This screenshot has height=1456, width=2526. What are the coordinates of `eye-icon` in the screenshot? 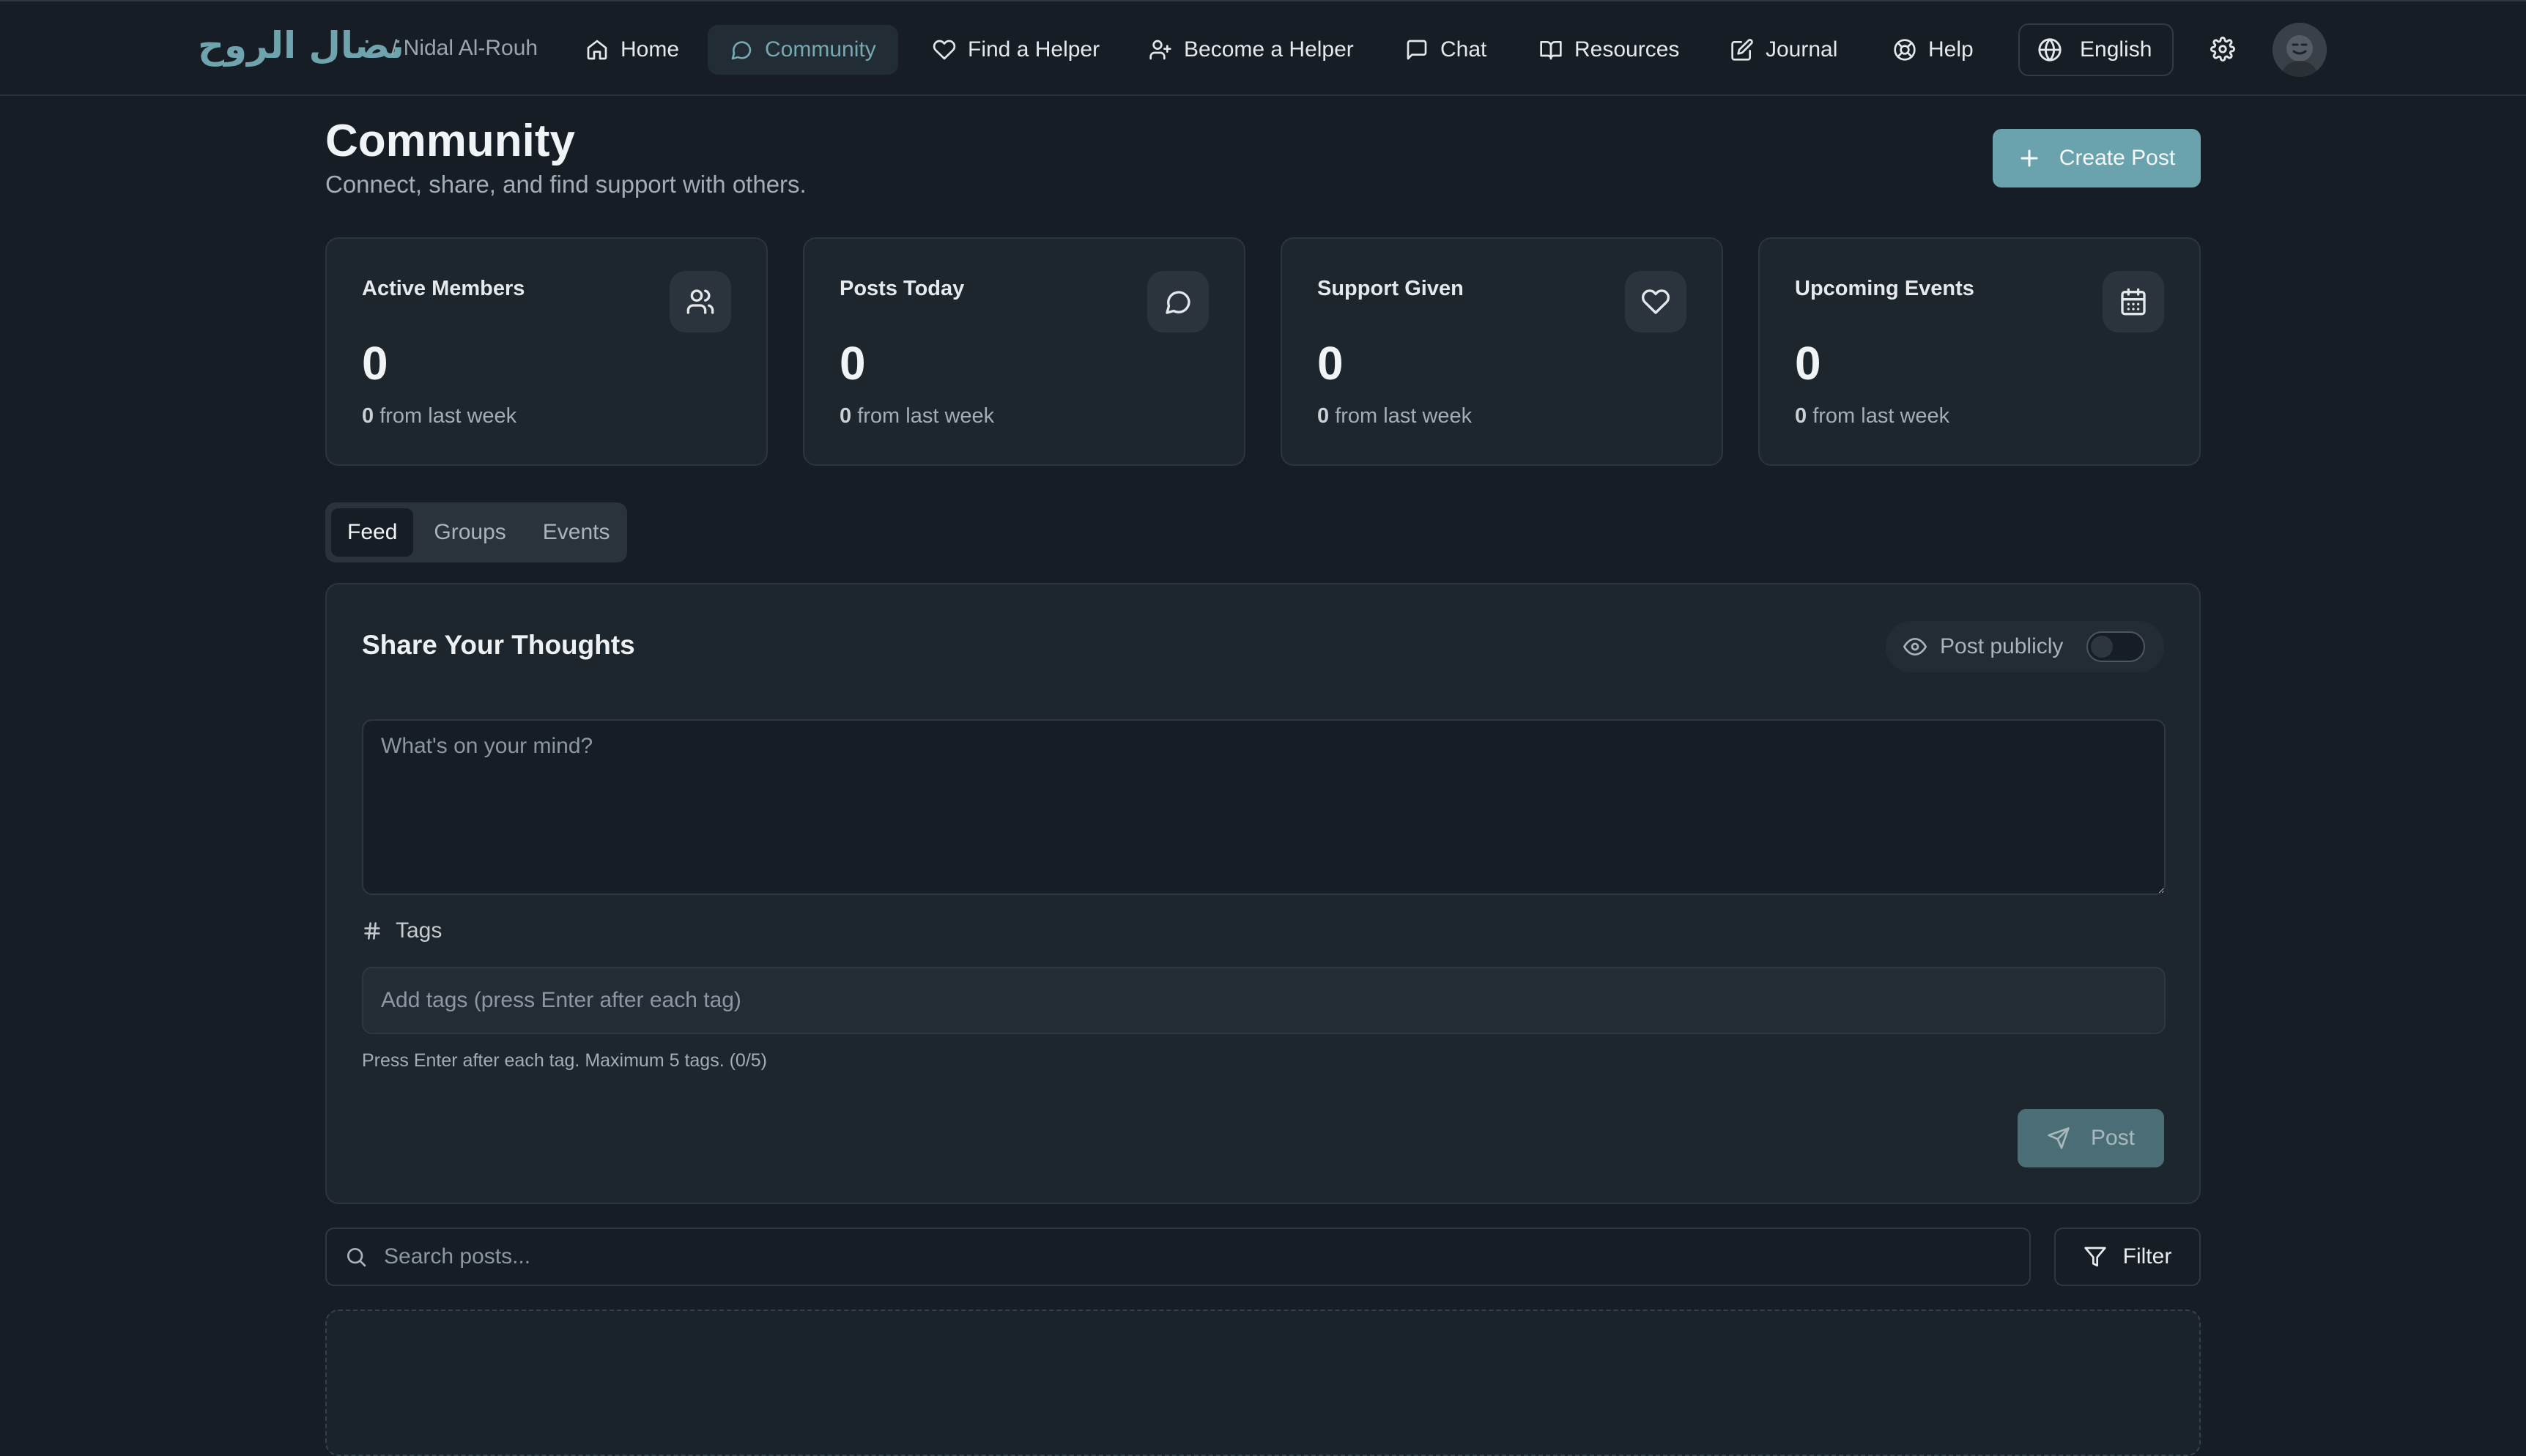 It's located at (1915, 647).